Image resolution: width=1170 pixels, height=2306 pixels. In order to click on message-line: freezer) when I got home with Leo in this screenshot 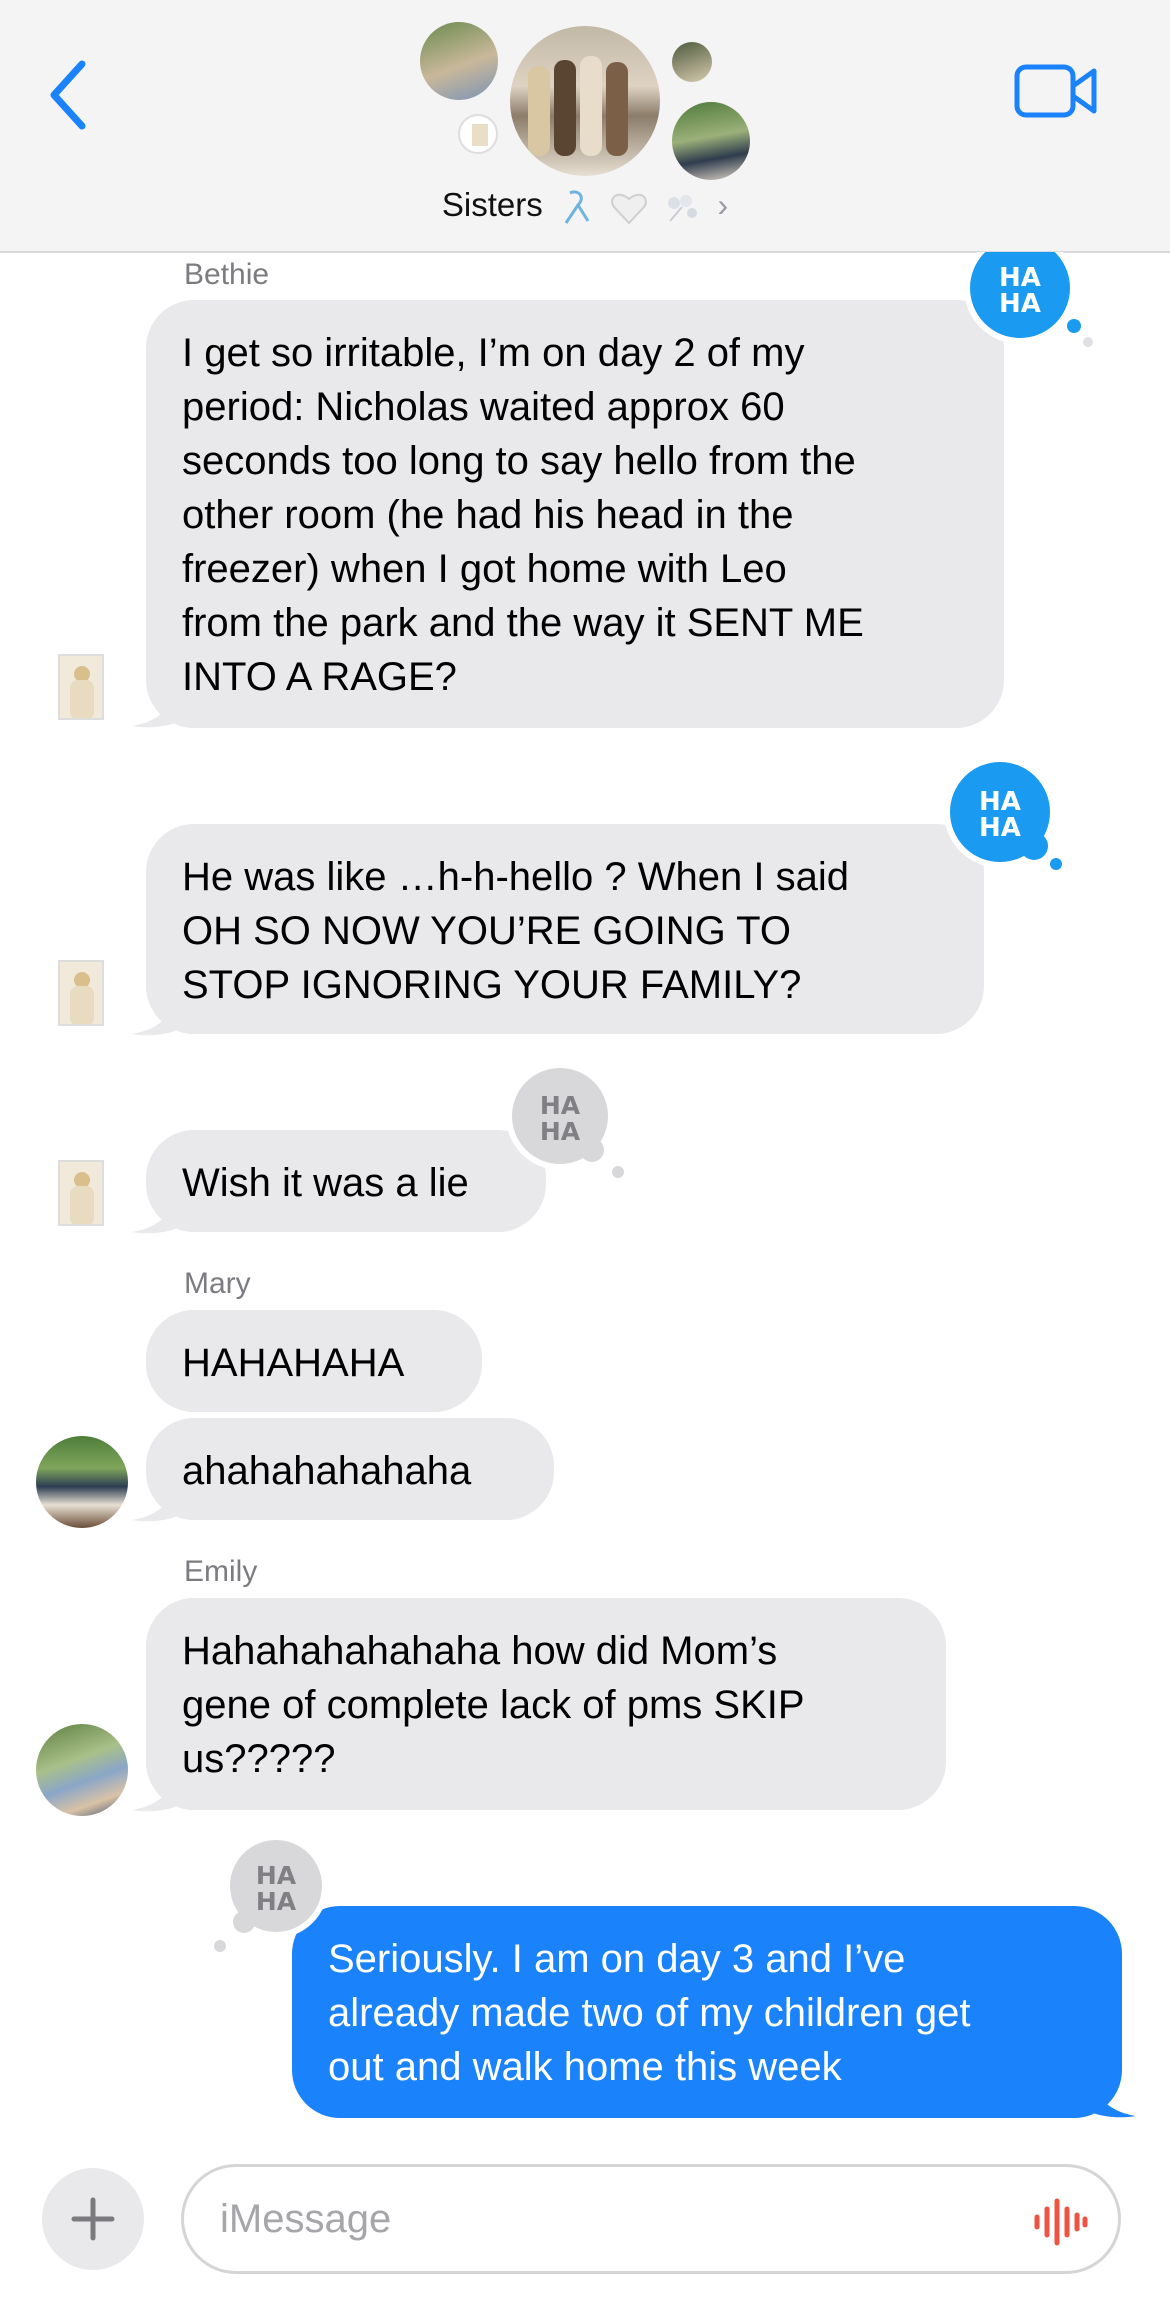, I will do `click(484, 569)`.